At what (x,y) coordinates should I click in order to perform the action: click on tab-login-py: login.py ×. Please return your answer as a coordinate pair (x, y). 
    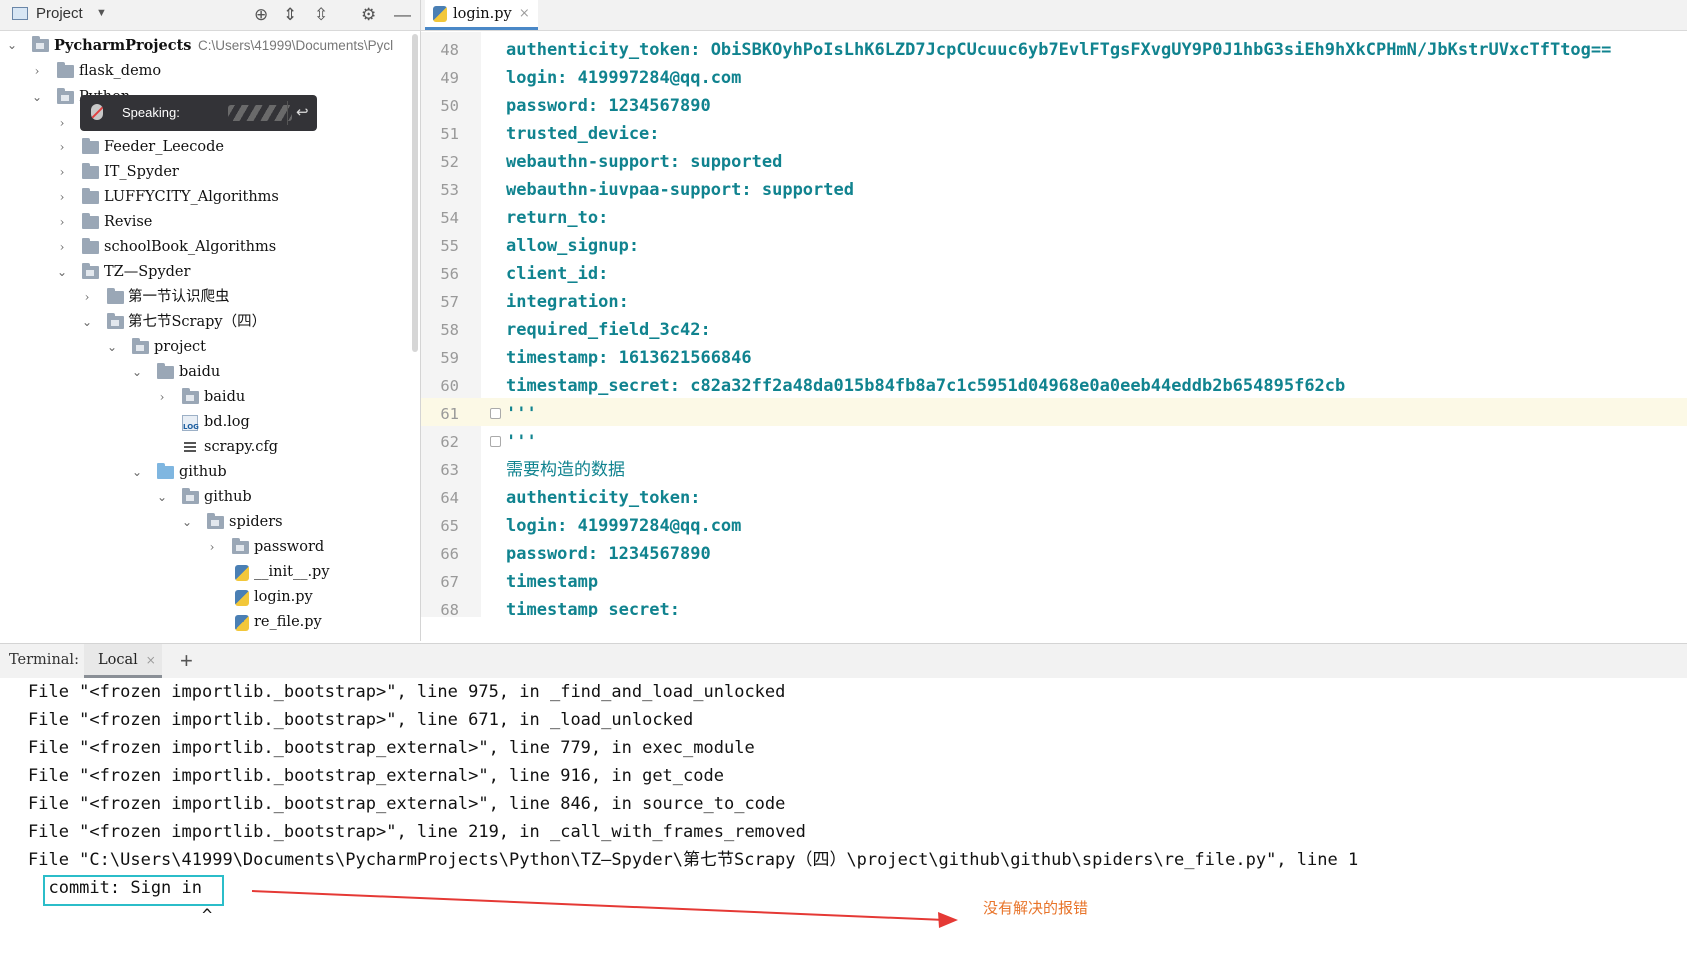
    Looking at the image, I should click on (481, 15).